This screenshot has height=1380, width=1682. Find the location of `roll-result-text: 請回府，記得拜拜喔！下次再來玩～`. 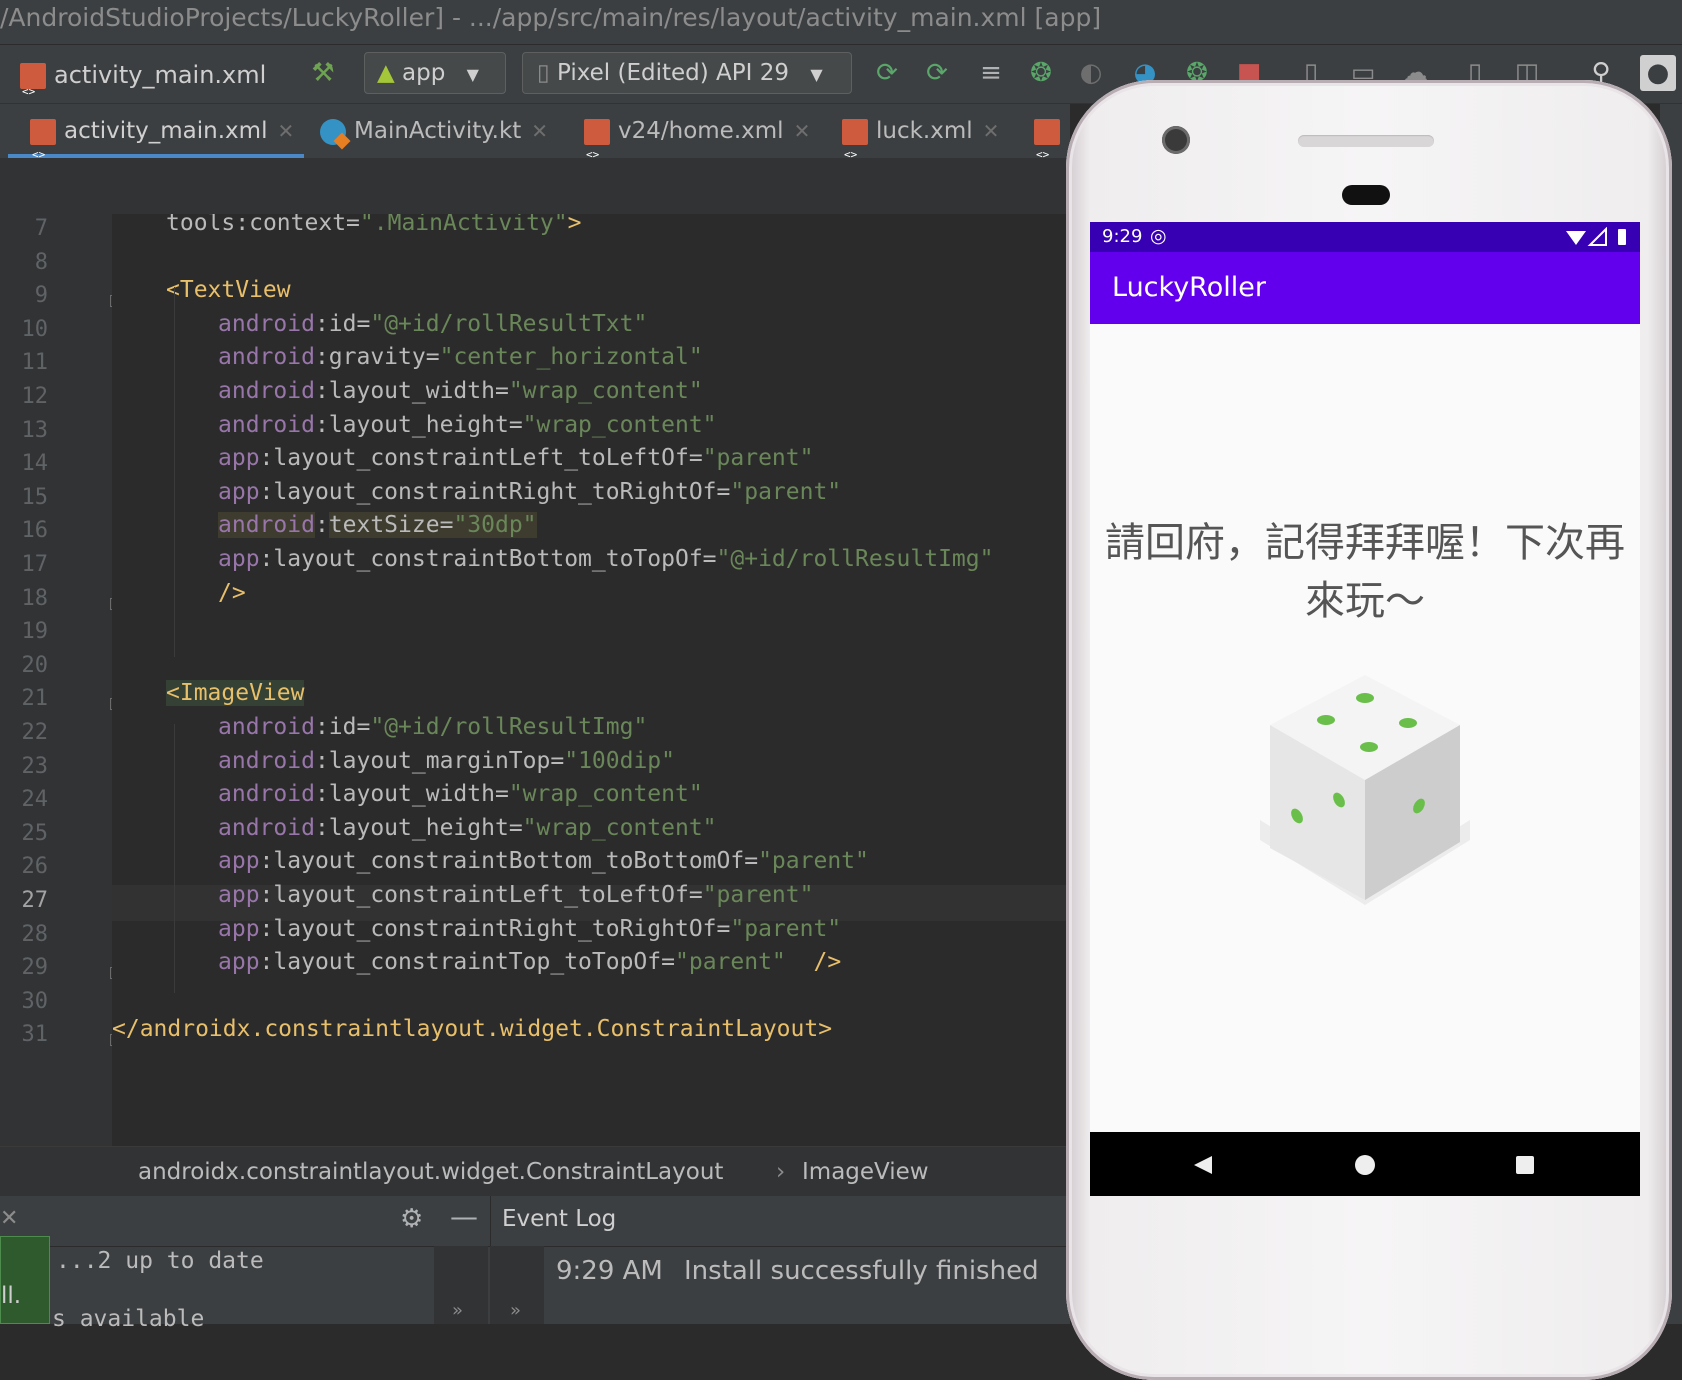

roll-result-text: 請回府，記得拜拜喔！下次再來玩～ is located at coordinates (1365, 572).